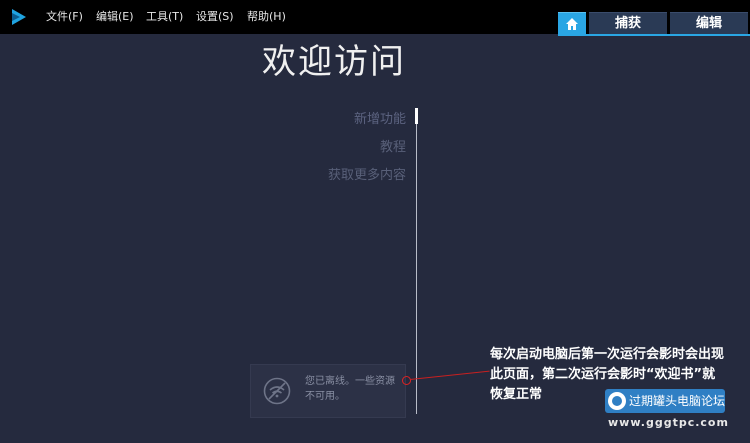 This screenshot has height=443, width=750. I want to click on offline-message: 您已离线。一些资源不可用。, so click(350, 389).